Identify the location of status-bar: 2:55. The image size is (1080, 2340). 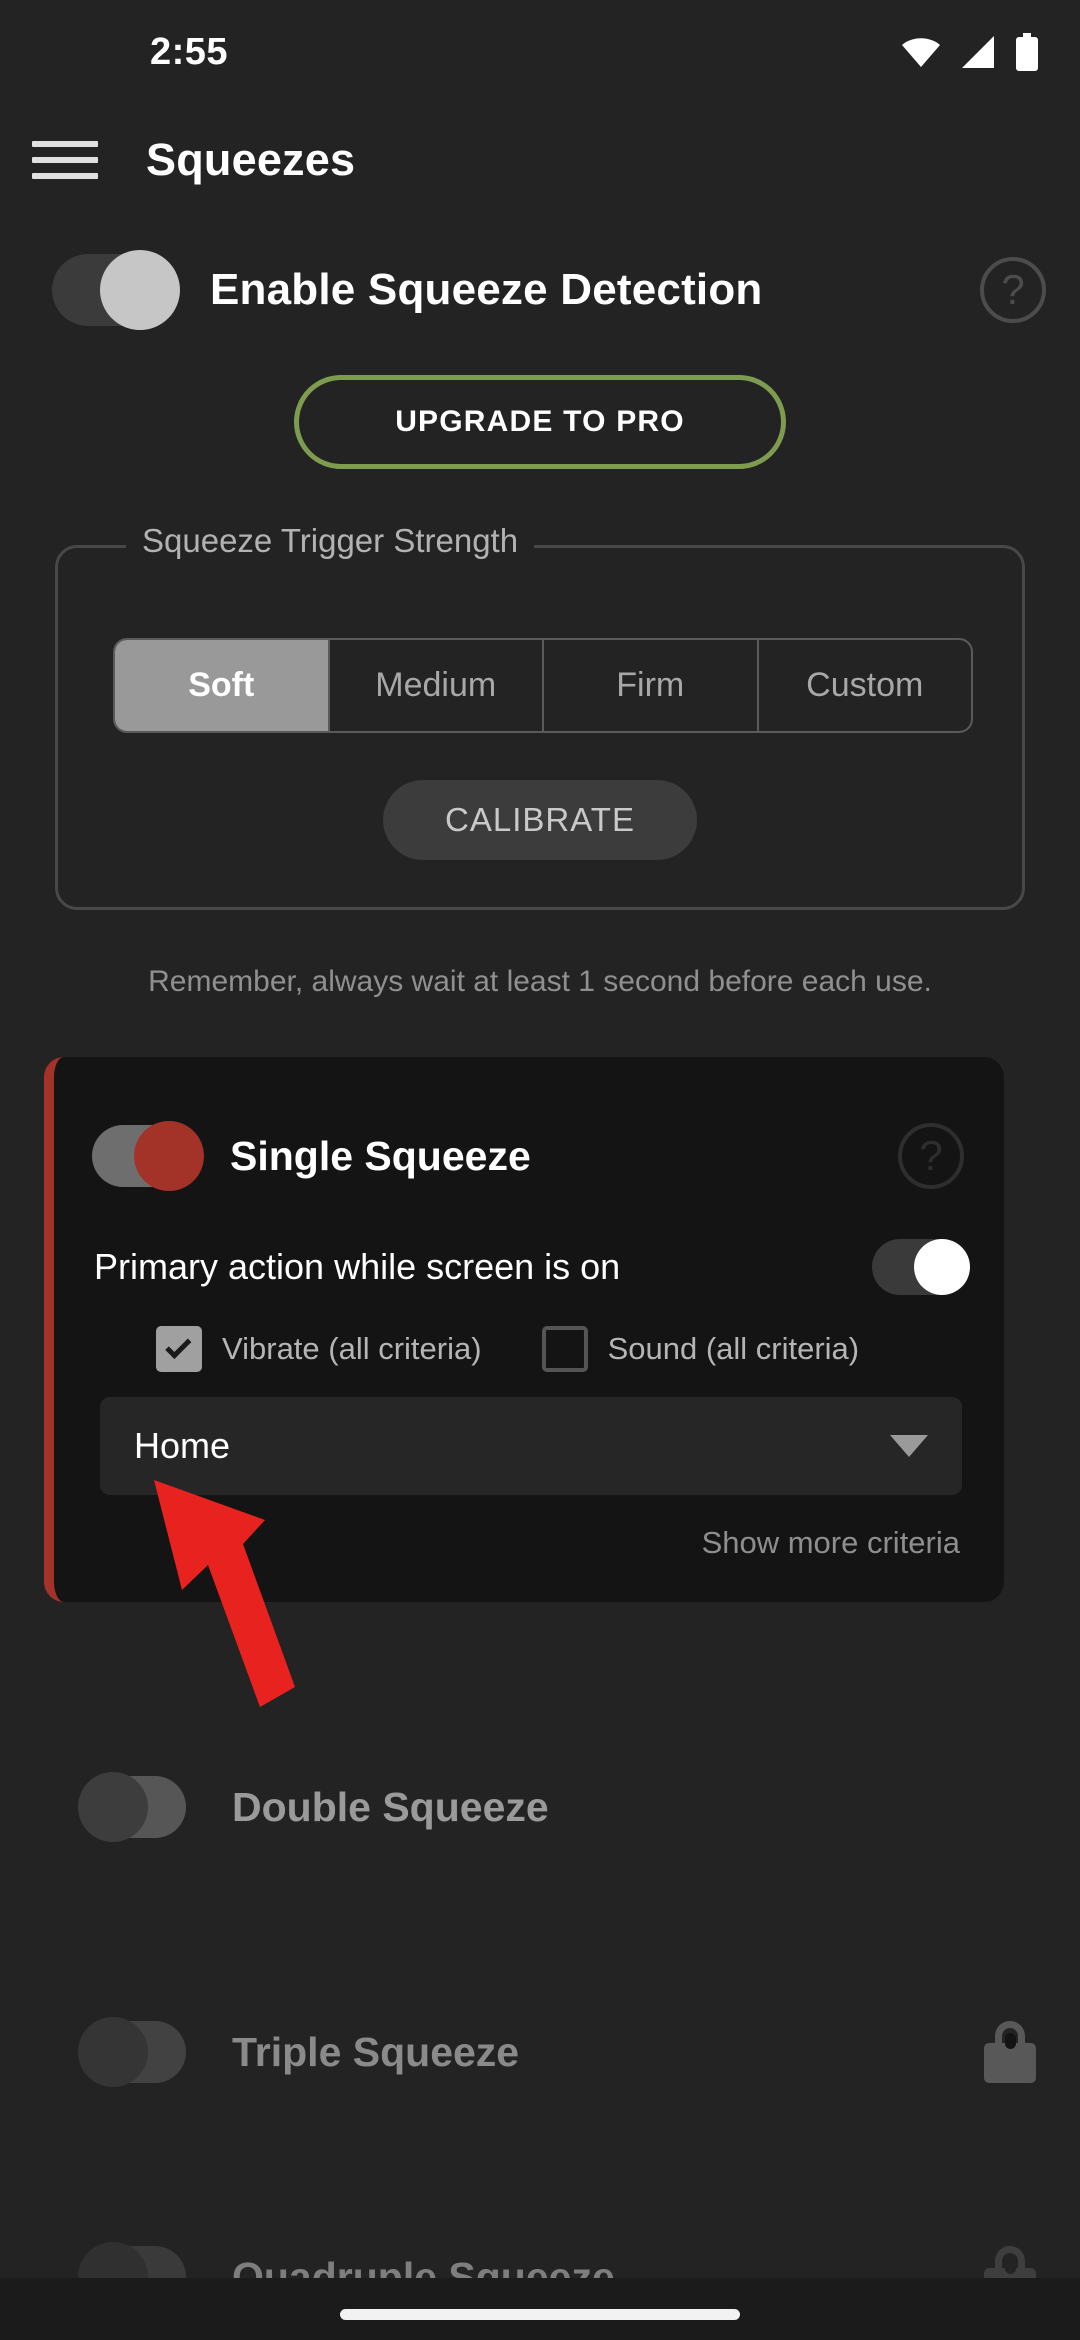
(540, 52).